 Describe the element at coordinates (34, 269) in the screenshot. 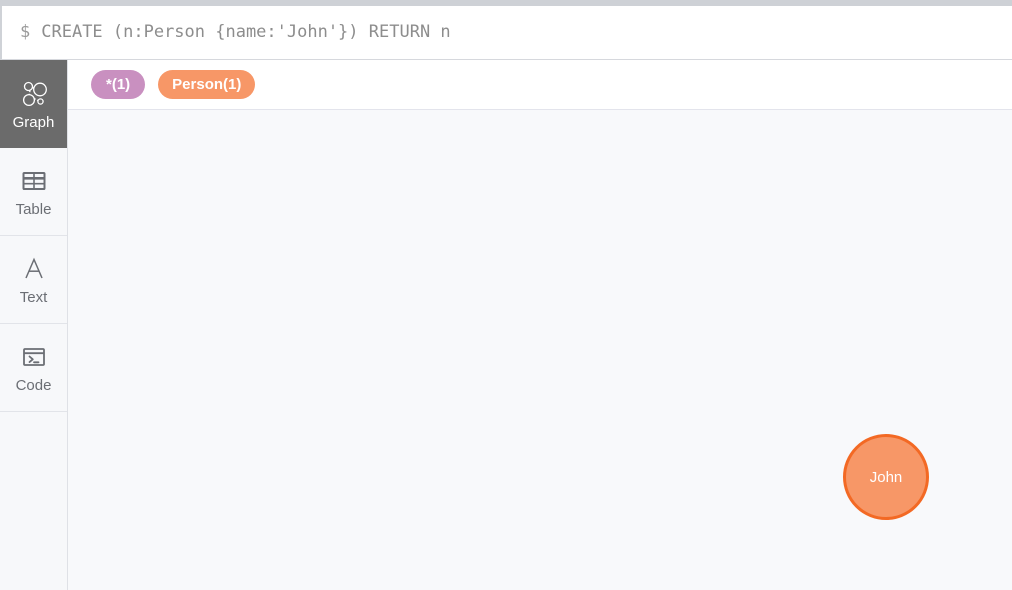

I see `text-icon` at that location.